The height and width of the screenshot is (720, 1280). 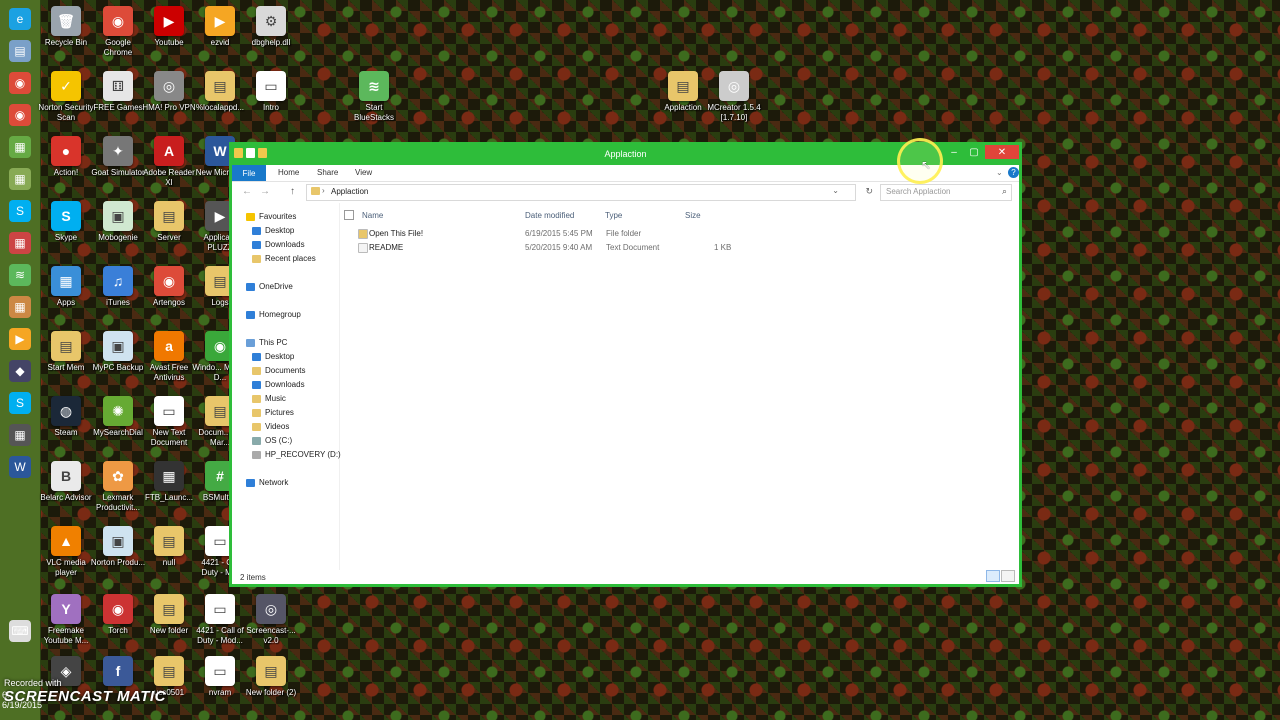 I want to click on desktop-icon-item: ≋ Start BlueStacks, so click(x=374, y=97).